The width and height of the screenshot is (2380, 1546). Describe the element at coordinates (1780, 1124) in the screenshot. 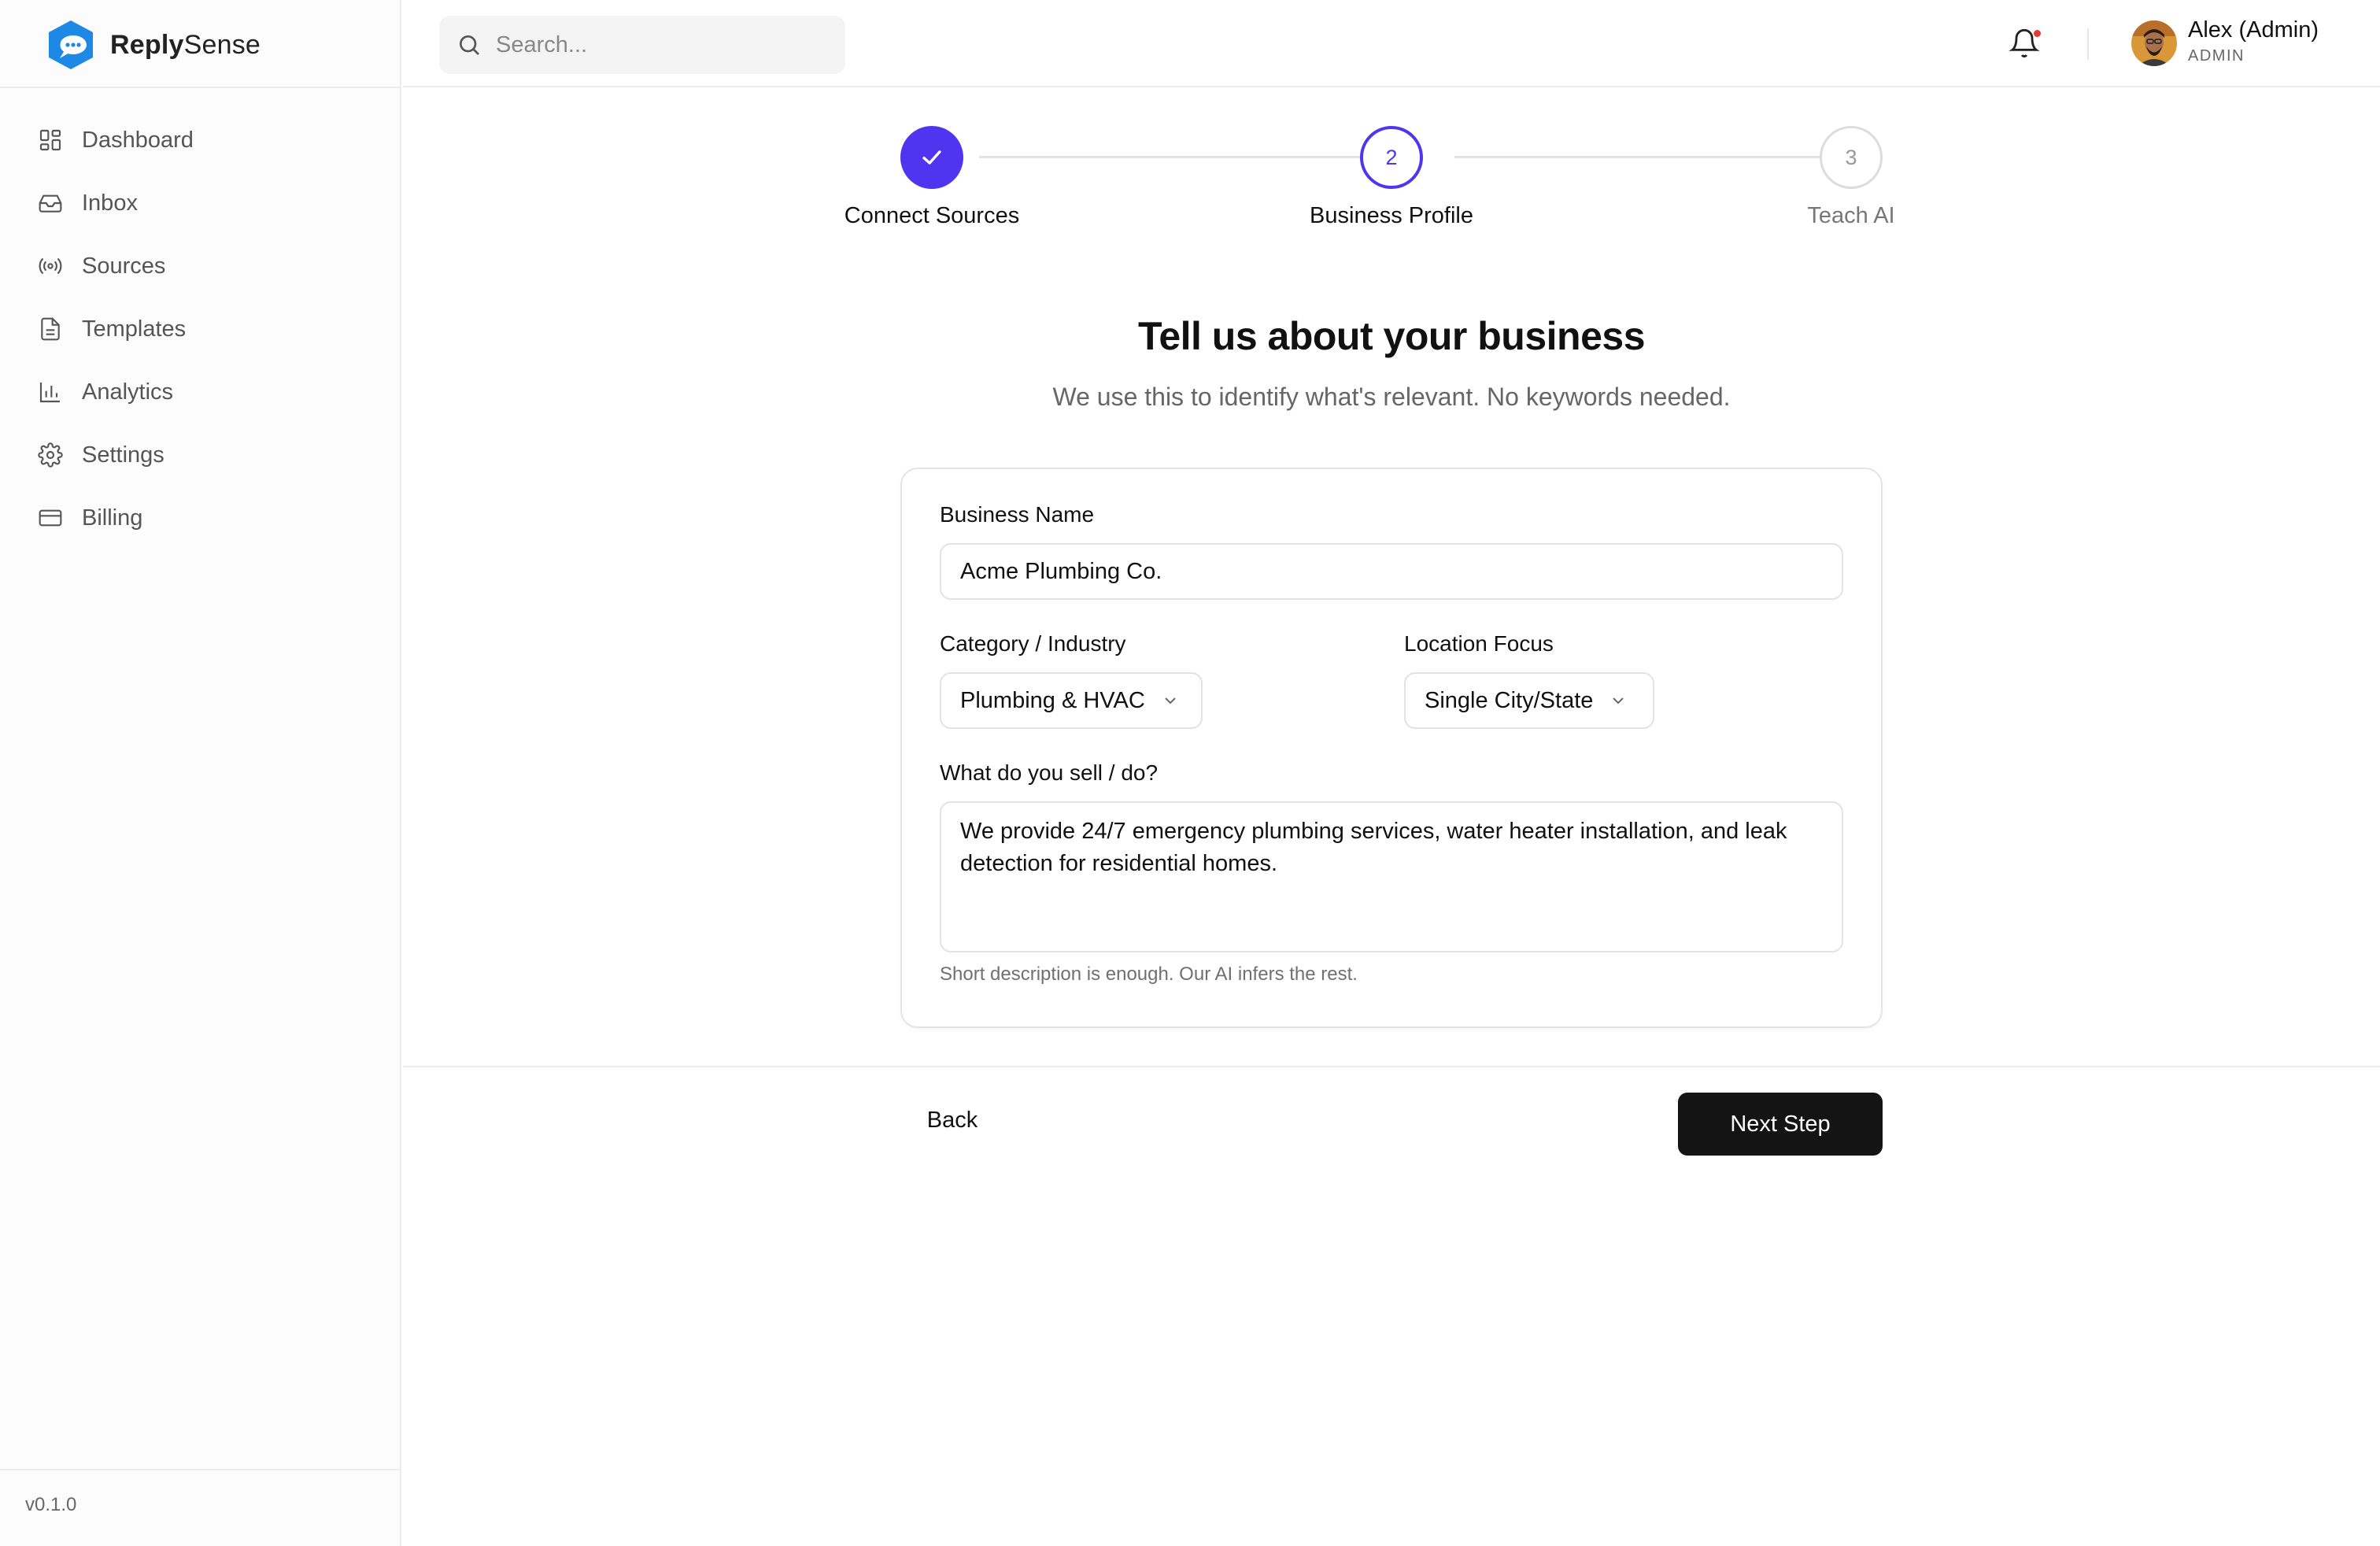

I see `next-step-button: Next Step` at that location.